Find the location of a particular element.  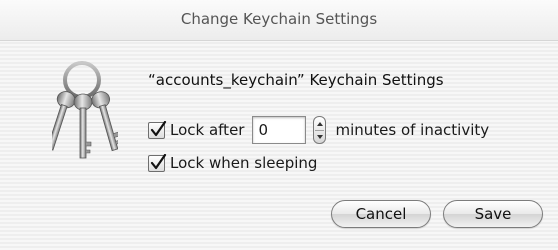

lock-sleep-row: Lock when sleeping is located at coordinates (233, 162).